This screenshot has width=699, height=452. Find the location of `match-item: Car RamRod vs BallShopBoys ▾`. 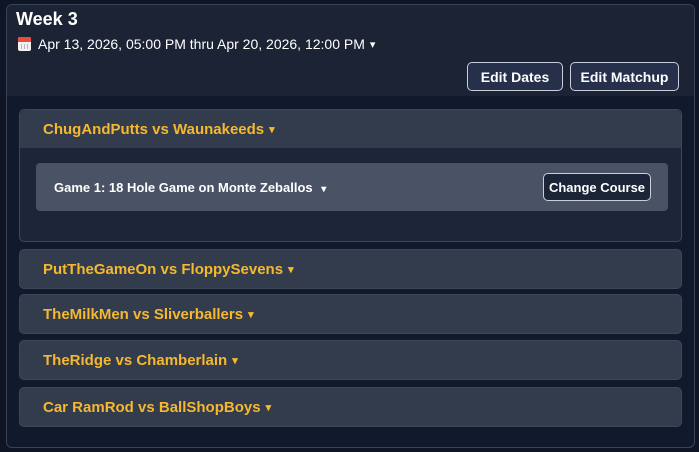

match-item: Car RamRod vs BallShopBoys ▾ is located at coordinates (350, 407).